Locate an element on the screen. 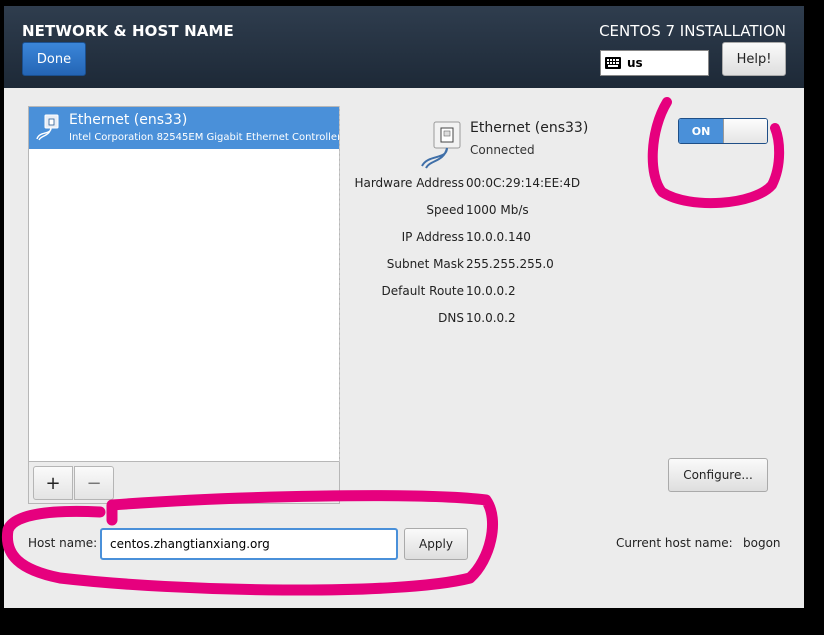 The image size is (824, 635). remove-interface-button: − is located at coordinates (94, 483).